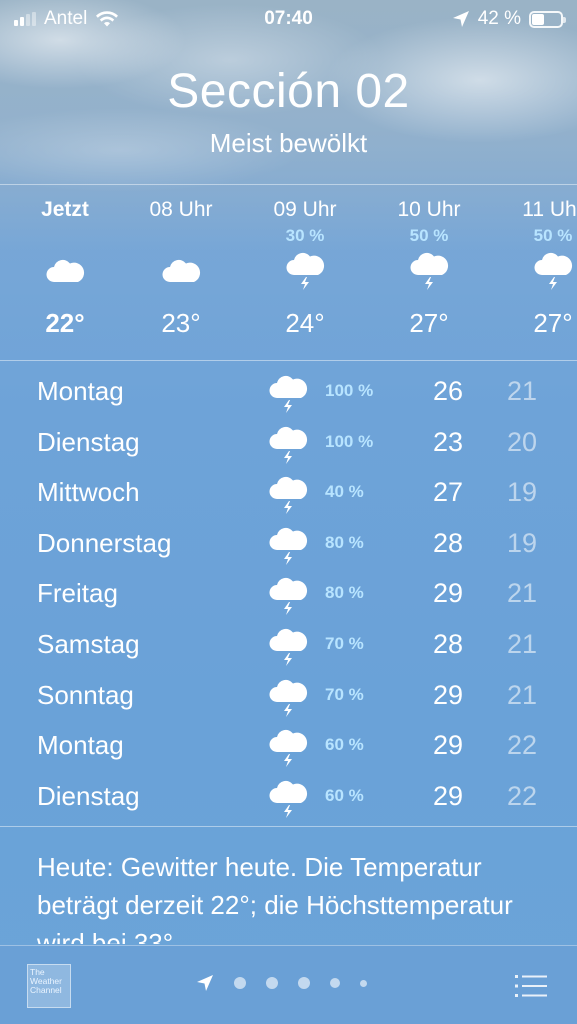  I want to click on status-right: 42 %, so click(509, 19).